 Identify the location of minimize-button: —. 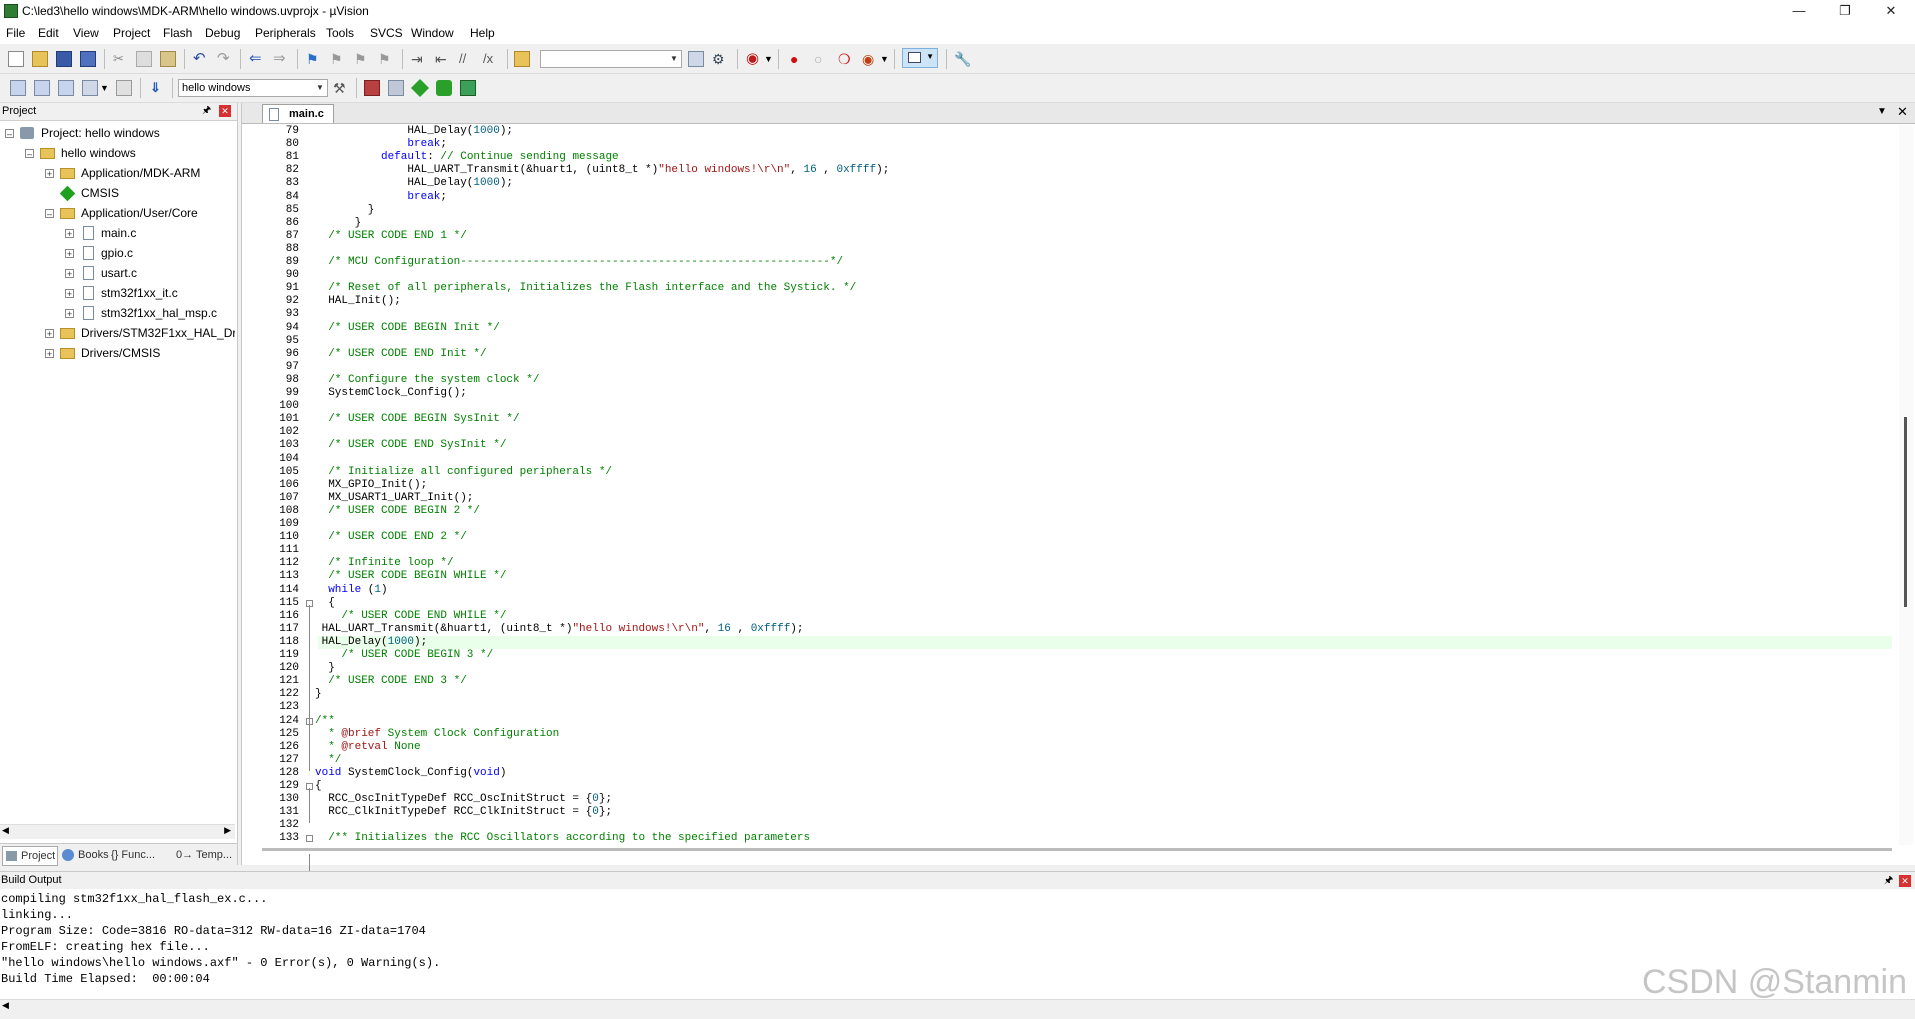
(1799, 11).